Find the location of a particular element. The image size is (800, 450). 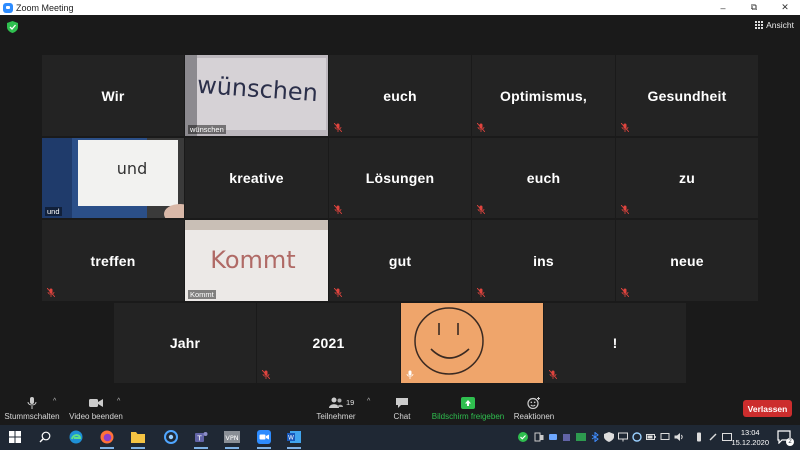

notification-count-badge: 2 is located at coordinates (790, 442).